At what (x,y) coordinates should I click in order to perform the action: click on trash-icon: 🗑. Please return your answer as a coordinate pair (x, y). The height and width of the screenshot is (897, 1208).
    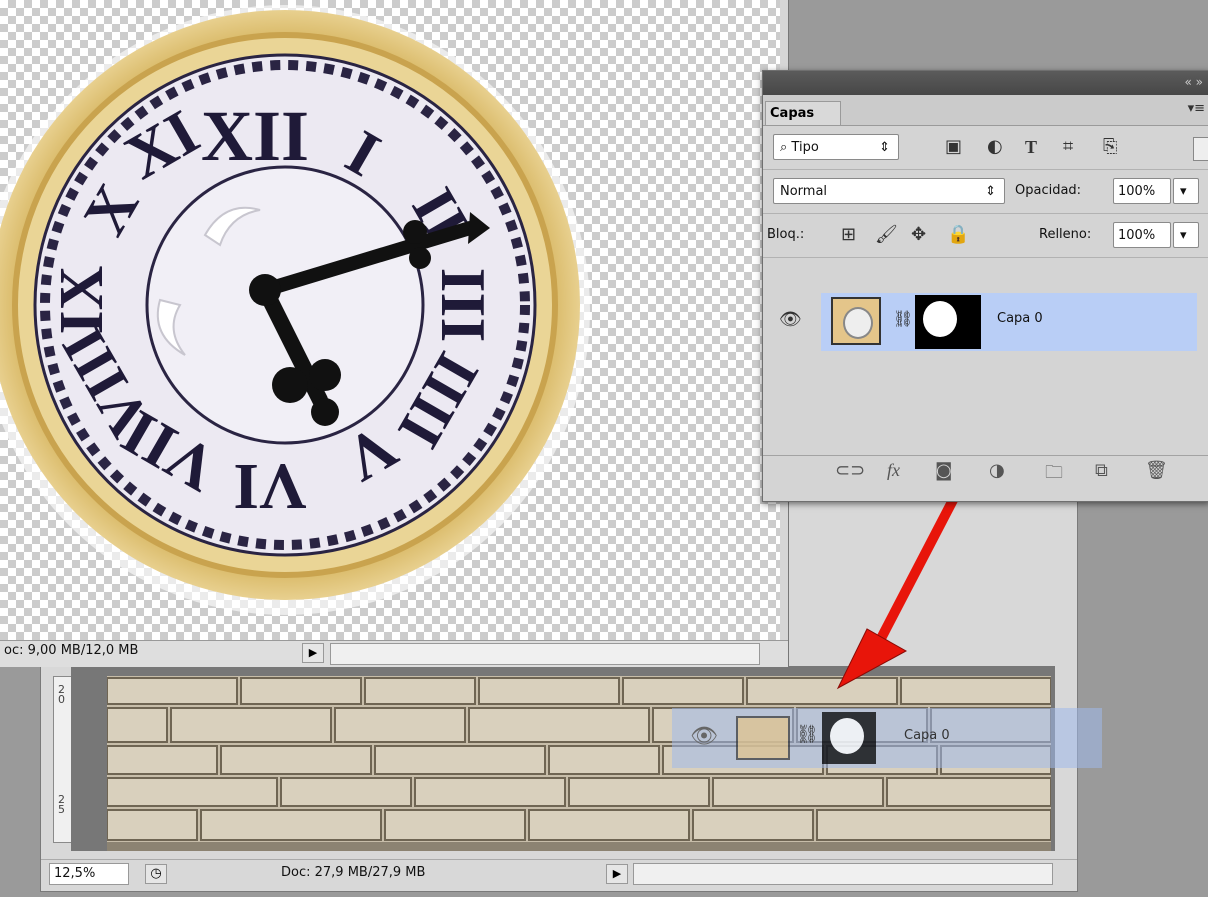
    Looking at the image, I should click on (1156, 470).